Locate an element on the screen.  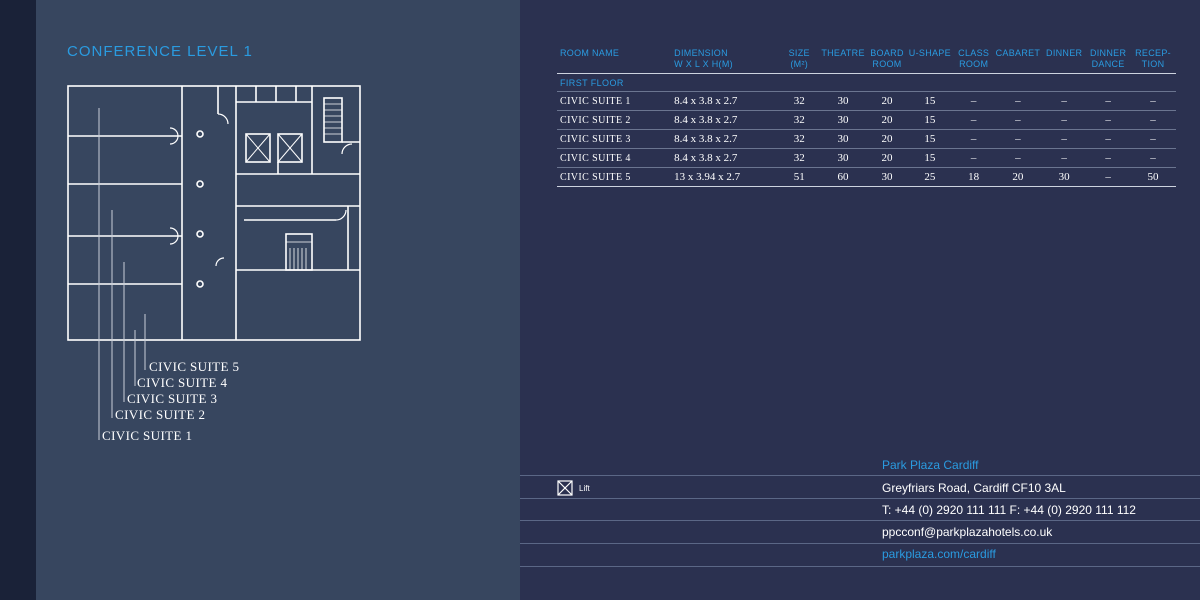
col-size: SIZE (M²) is located at coordinates (799, 61).